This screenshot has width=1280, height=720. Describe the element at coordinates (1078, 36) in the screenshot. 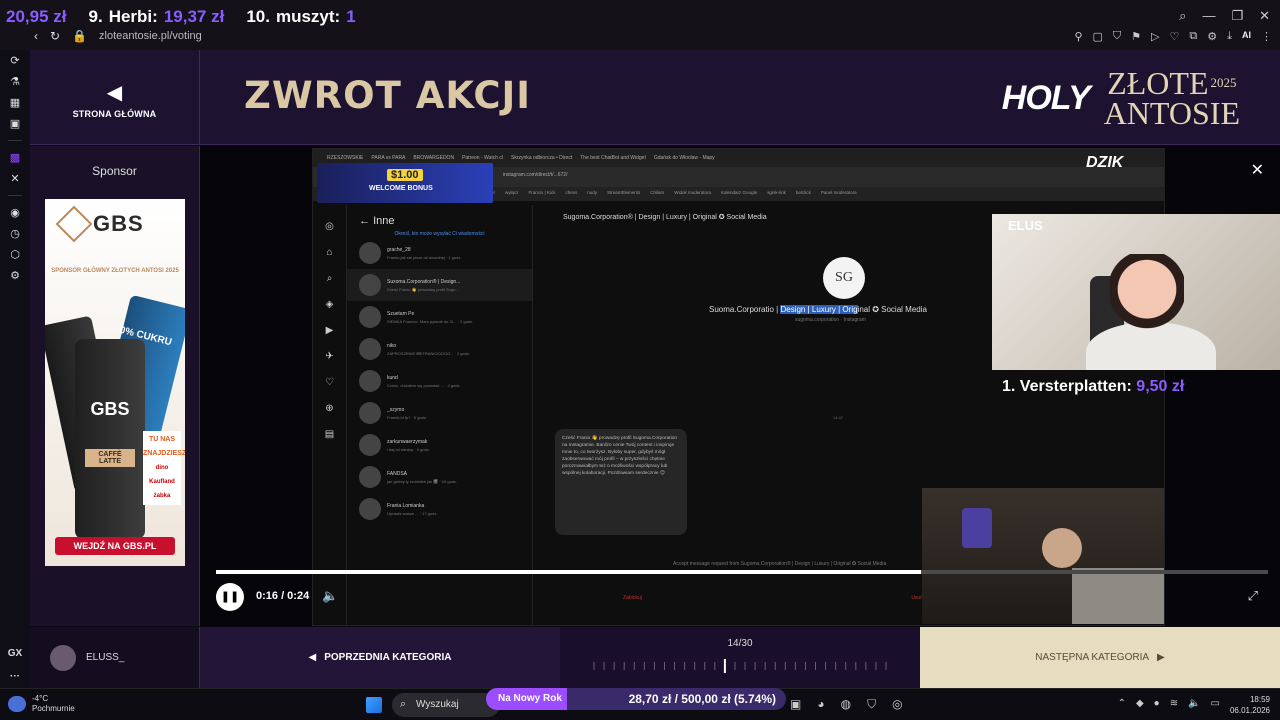

I see `pin-icon: ⚲` at that location.